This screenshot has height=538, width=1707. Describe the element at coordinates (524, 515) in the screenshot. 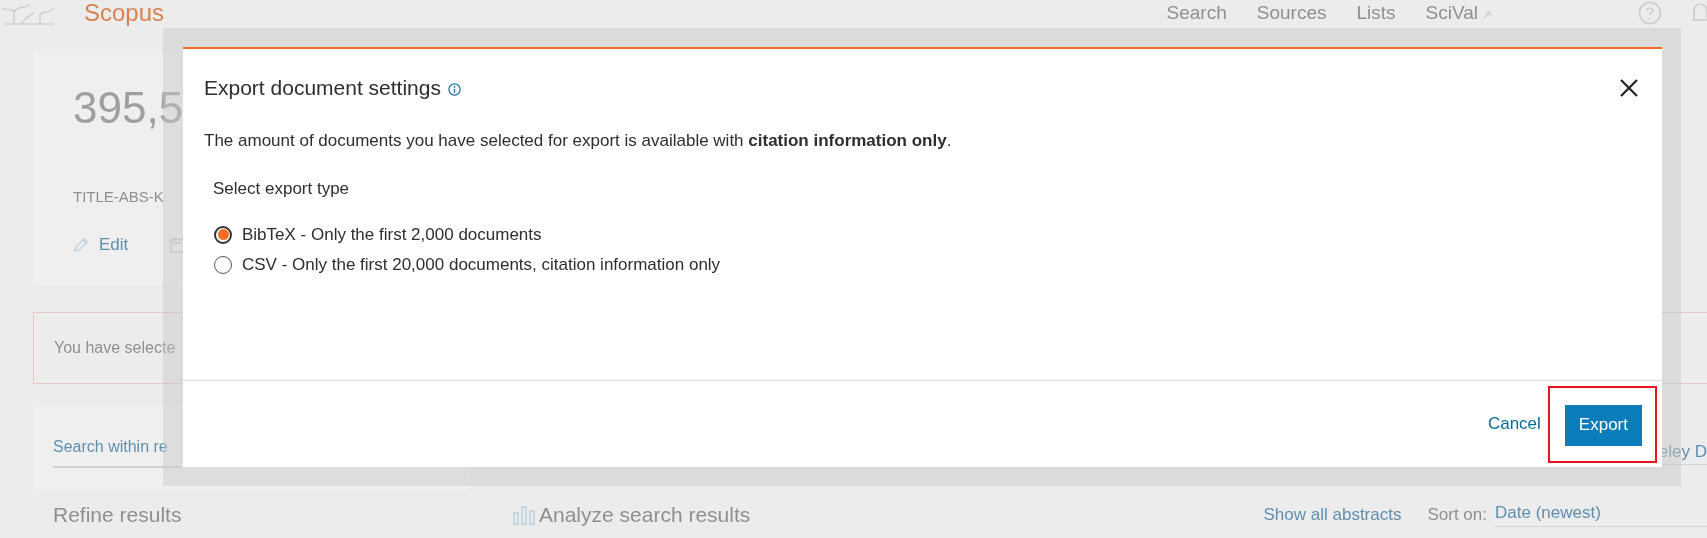

I see `bar-chart-icon` at that location.